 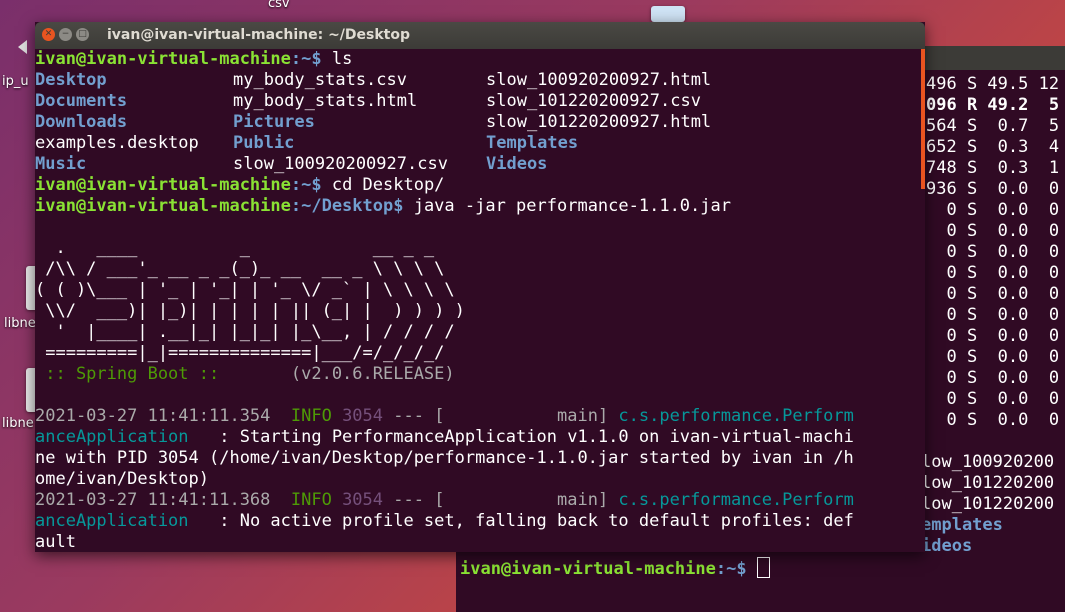 What do you see at coordinates (274, 122) in the screenshot?
I see `ls-entry: Pictures` at bounding box center [274, 122].